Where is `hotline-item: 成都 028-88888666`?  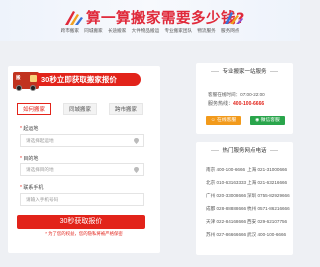 hotline-item: 成都 028-88888666 is located at coordinates (226, 209).